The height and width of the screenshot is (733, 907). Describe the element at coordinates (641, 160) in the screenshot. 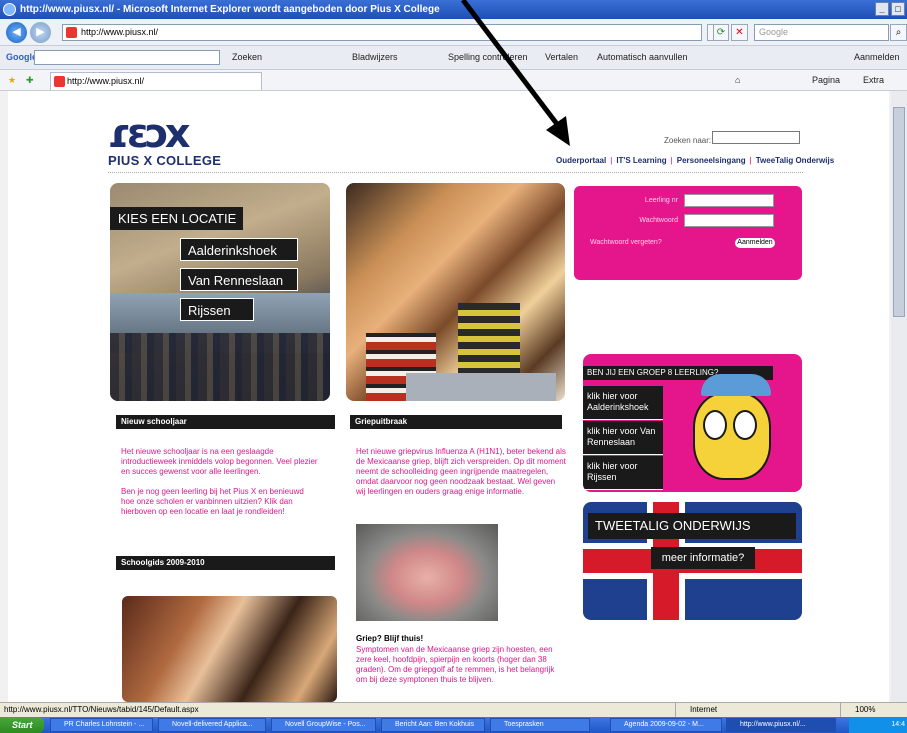

I see `link-its-learning: IT'S Learning` at that location.